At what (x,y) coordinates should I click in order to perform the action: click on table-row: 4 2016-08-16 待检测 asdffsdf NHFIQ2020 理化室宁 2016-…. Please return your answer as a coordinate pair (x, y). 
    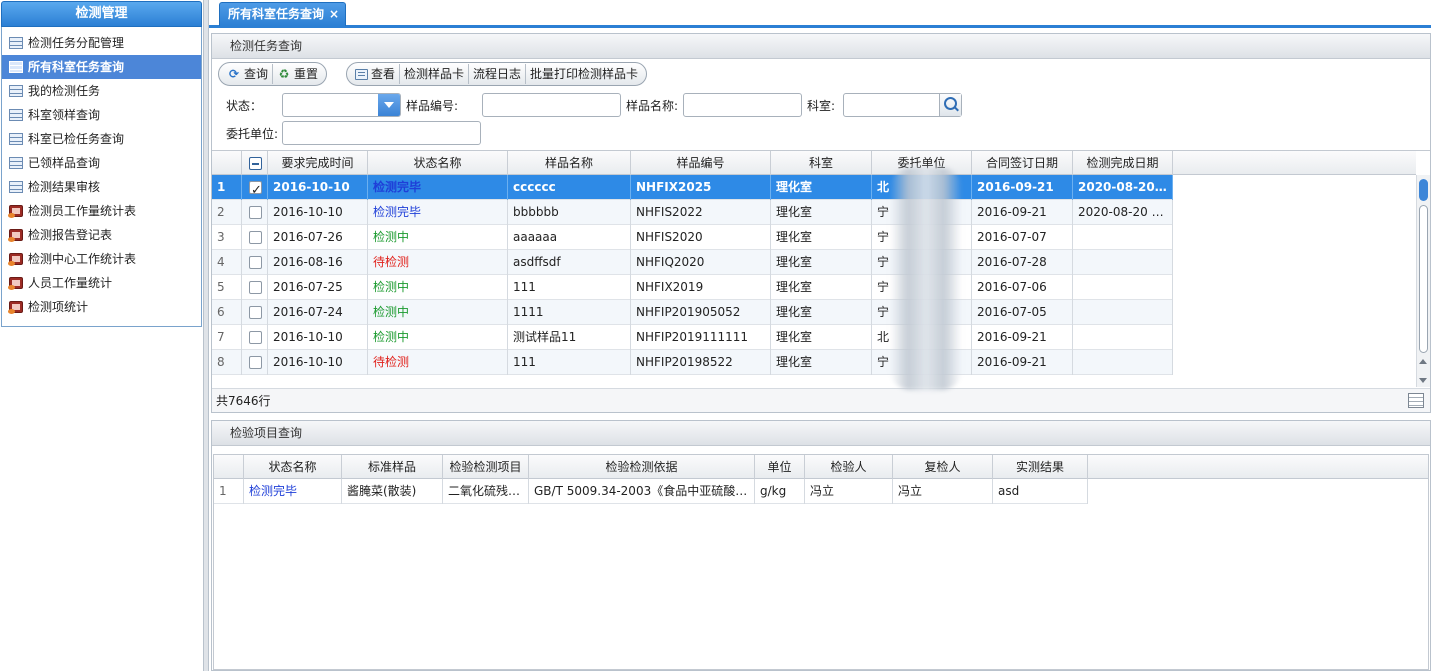
    Looking at the image, I should click on (692, 262).